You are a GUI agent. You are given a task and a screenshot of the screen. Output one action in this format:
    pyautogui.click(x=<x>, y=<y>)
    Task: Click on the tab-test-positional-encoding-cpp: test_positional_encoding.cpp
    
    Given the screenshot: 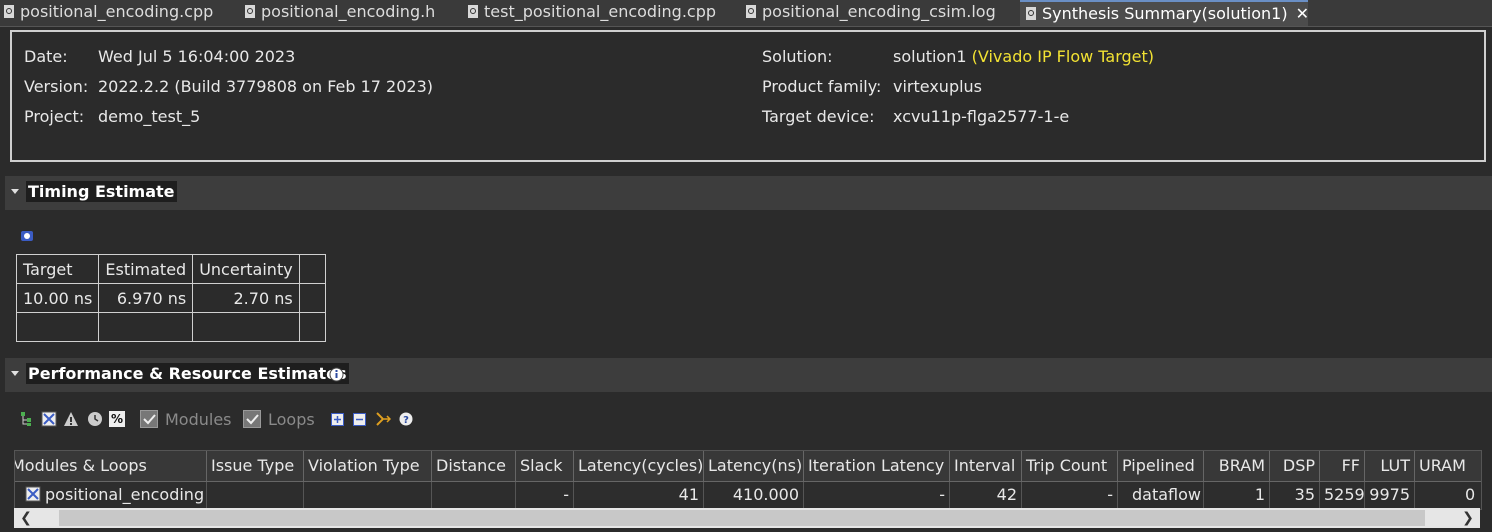 What is the action you would take?
    pyautogui.click(x=592, y=13)
    